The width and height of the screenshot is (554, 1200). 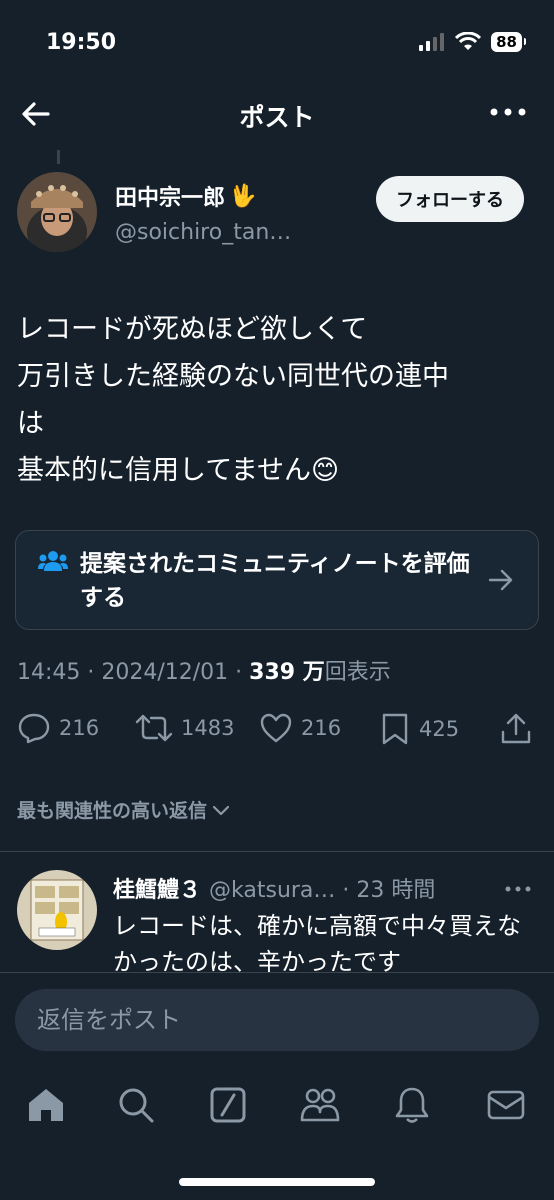 What do you see at coordinates (79, 728) in the screenshot?
I see `reply-count: 216` at bounding box center [79, 728].